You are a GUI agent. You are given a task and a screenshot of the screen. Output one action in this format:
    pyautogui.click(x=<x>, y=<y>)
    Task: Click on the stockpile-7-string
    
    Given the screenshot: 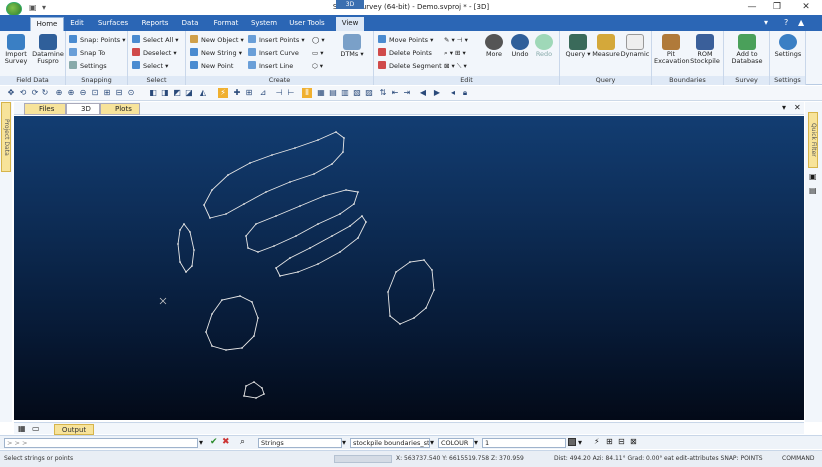 What is the action you would take?
    pyautogui.click(x=254, y=390)
    